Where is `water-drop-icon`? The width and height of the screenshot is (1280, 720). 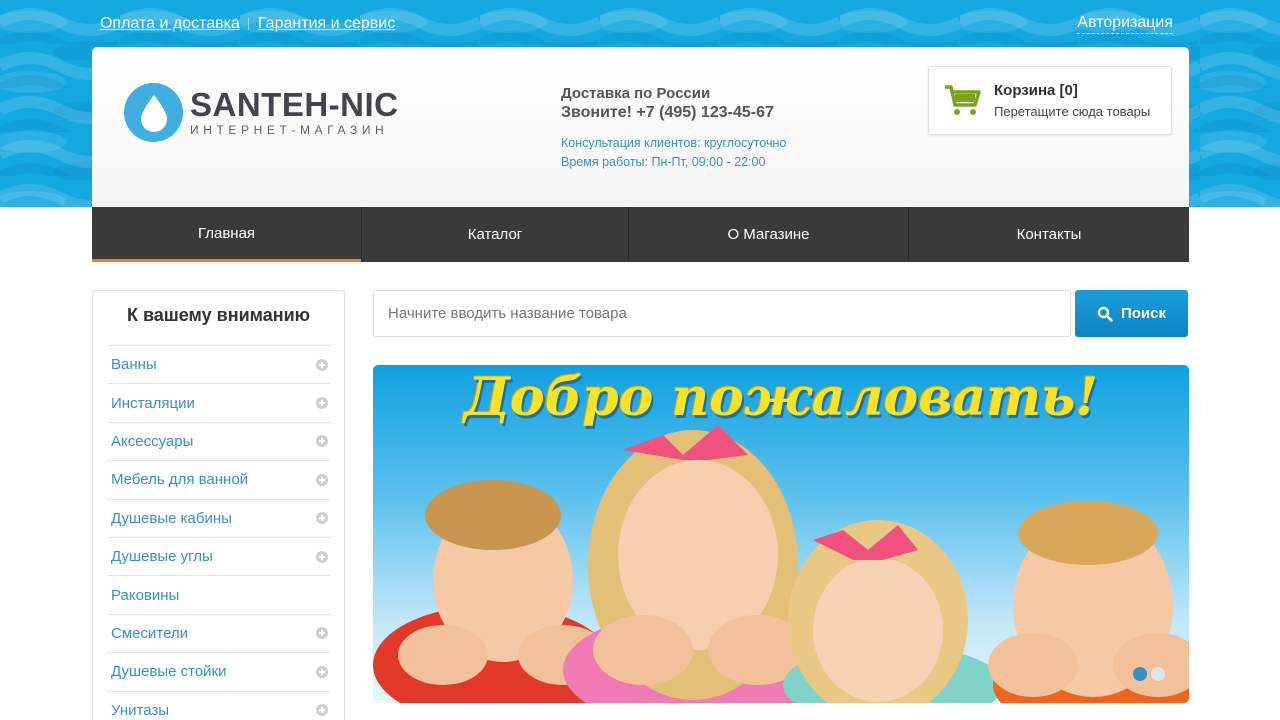 water-drop-icon is located at coordinates (153, 112).